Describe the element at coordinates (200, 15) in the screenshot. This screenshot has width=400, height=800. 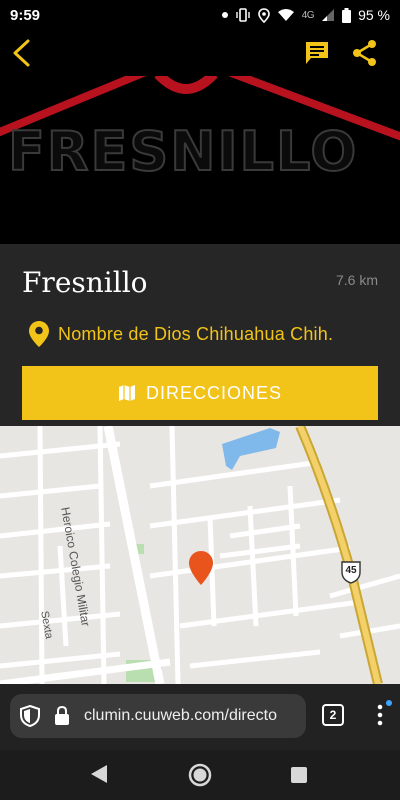
I see `status-bar: 9:59 4G 95 %` at that location.